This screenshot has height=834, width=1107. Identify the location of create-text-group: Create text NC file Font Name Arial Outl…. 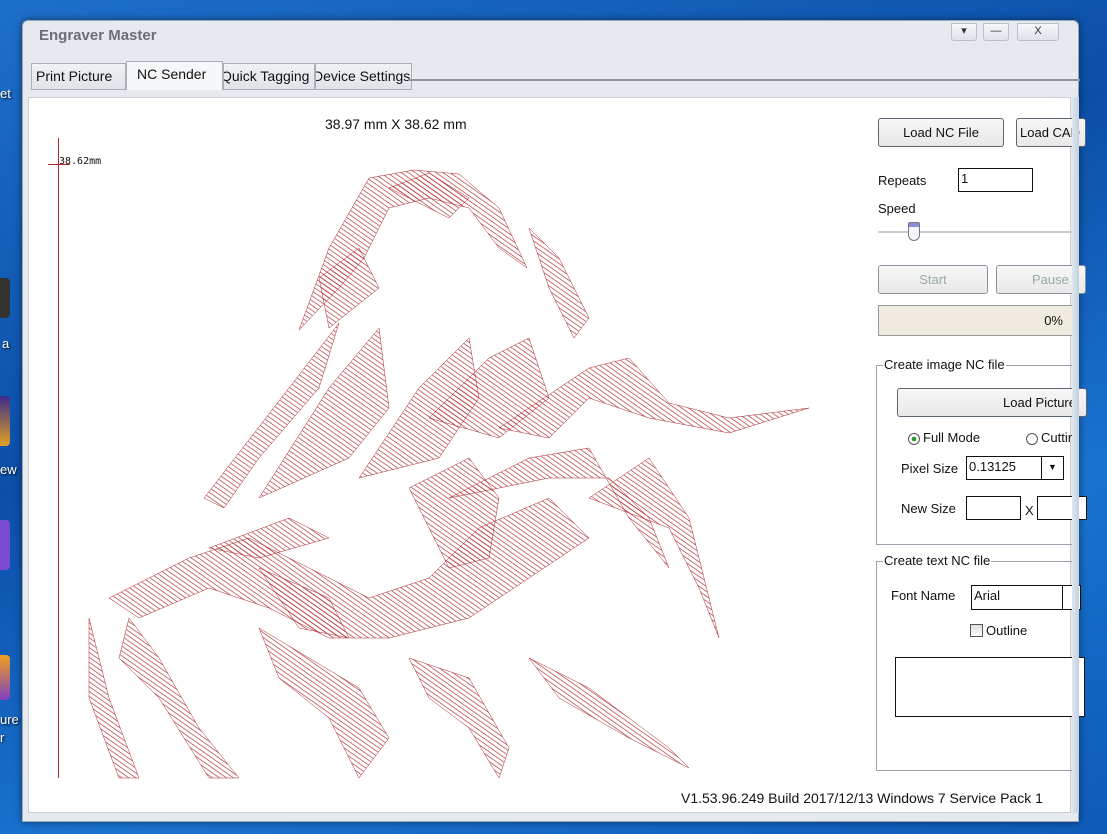
(980, 662).